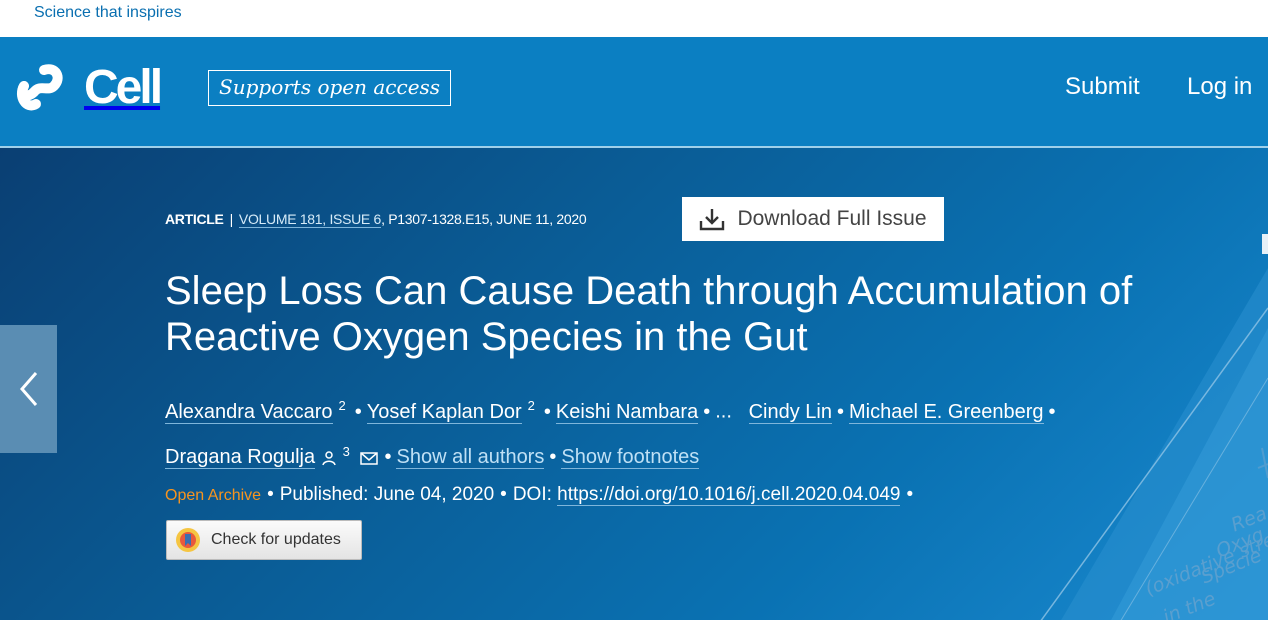  What do you see at coordinates (484, 219) in the screenshot?
I see `pages-date: , P1307-1328.E15, JUNE 11, 2020` at bounding box center [484, 219].